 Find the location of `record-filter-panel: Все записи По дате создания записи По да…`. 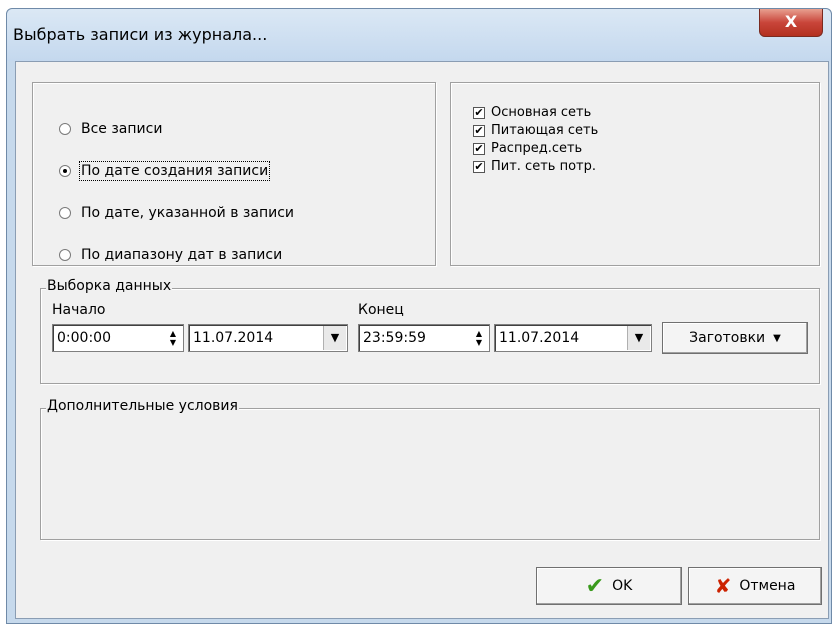

record-filter-panel: Все записи По дате создания записи По да… is located at coordinates (234, 174).